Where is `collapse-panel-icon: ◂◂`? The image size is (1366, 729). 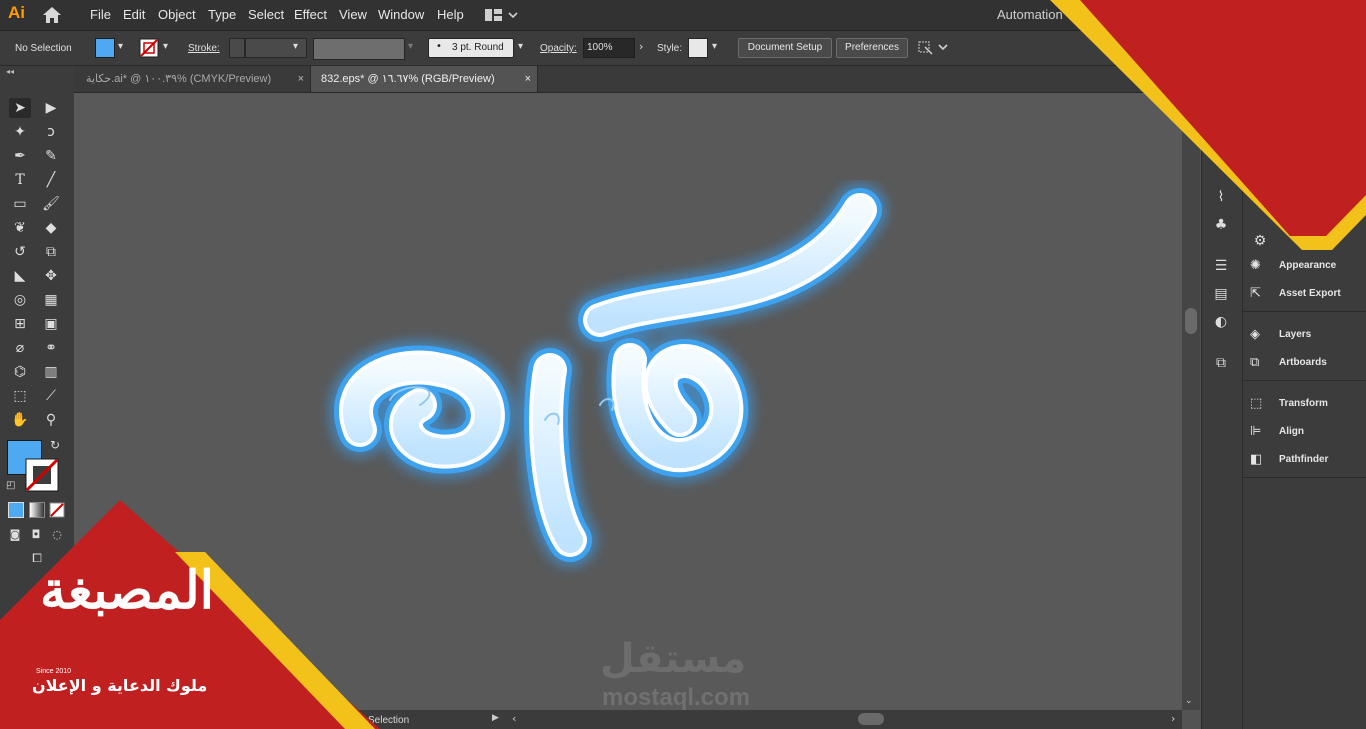
collapse-panel-icon: ◂◂ is located at coordinates (10, 71).